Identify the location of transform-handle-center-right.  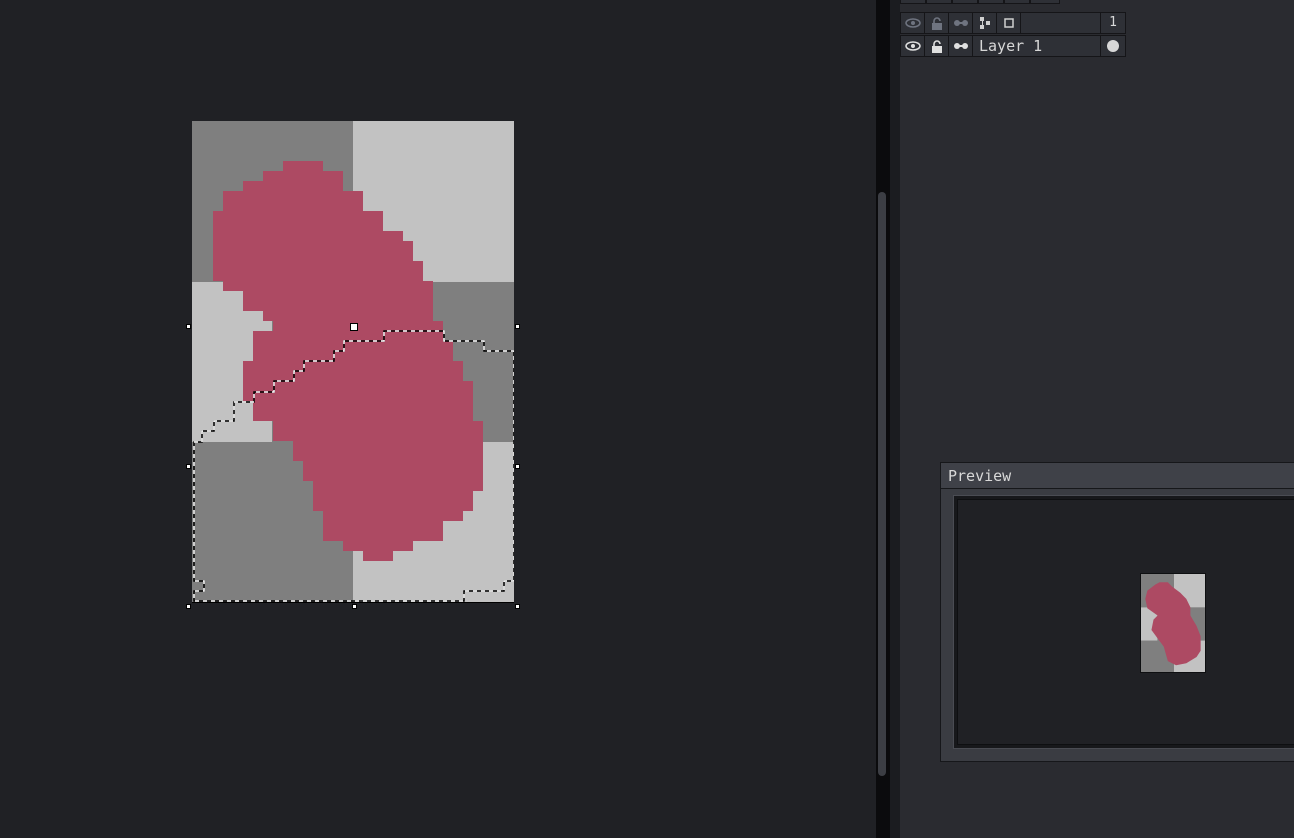
(517, 466).